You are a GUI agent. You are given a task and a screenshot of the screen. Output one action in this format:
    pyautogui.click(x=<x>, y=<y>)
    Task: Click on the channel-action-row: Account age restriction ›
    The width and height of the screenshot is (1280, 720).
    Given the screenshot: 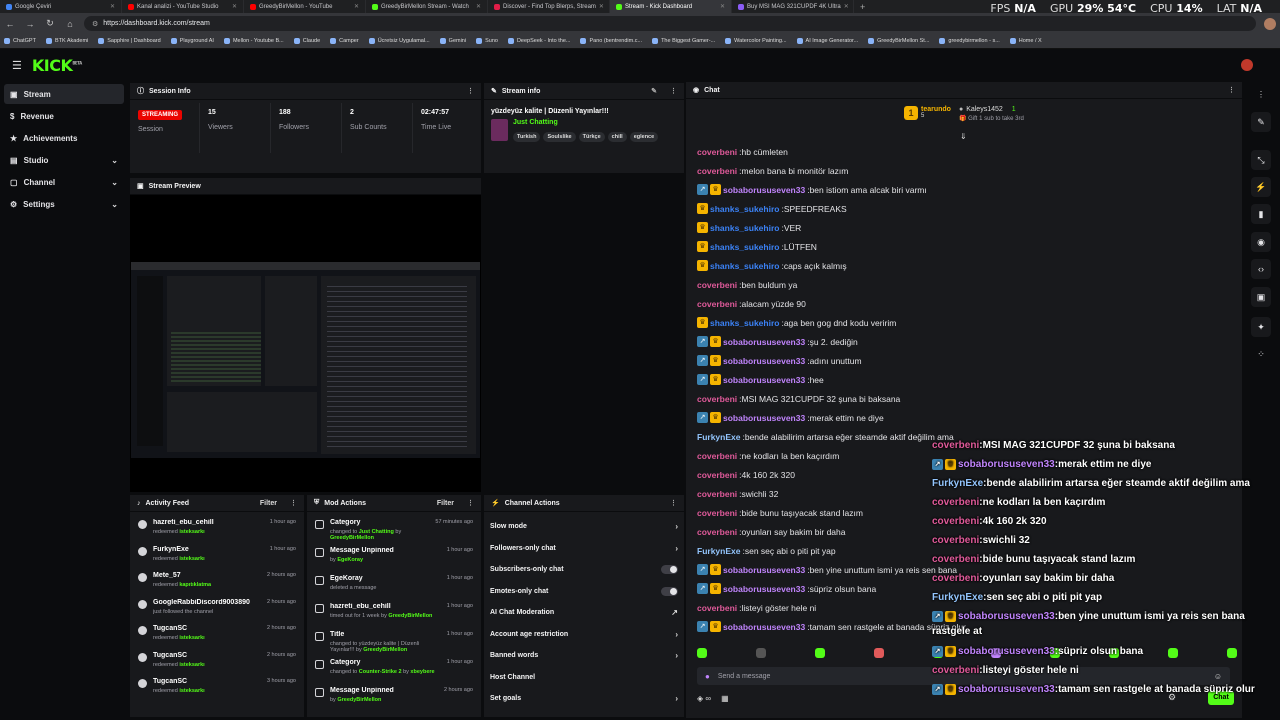 What is the action you would take?
    pyautogui.click(x=584, y=635)
    